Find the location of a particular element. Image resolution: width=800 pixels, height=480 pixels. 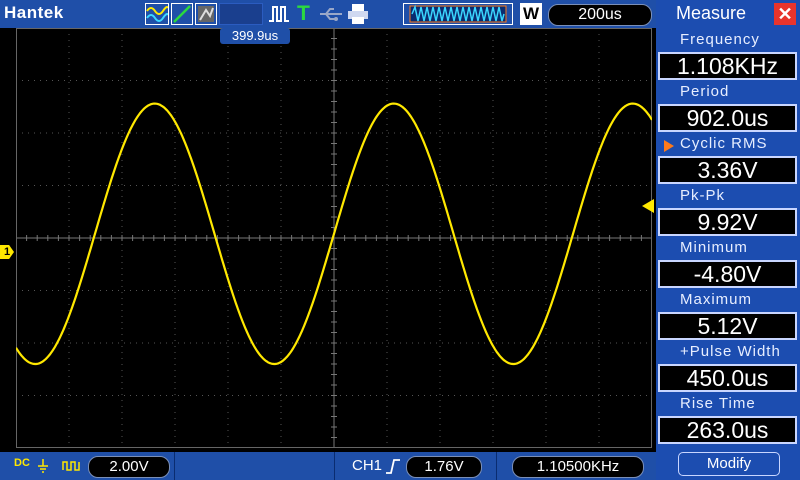

measure-label-cyclic-rms: Cyclic RMS is located at coordinates (728, 143).